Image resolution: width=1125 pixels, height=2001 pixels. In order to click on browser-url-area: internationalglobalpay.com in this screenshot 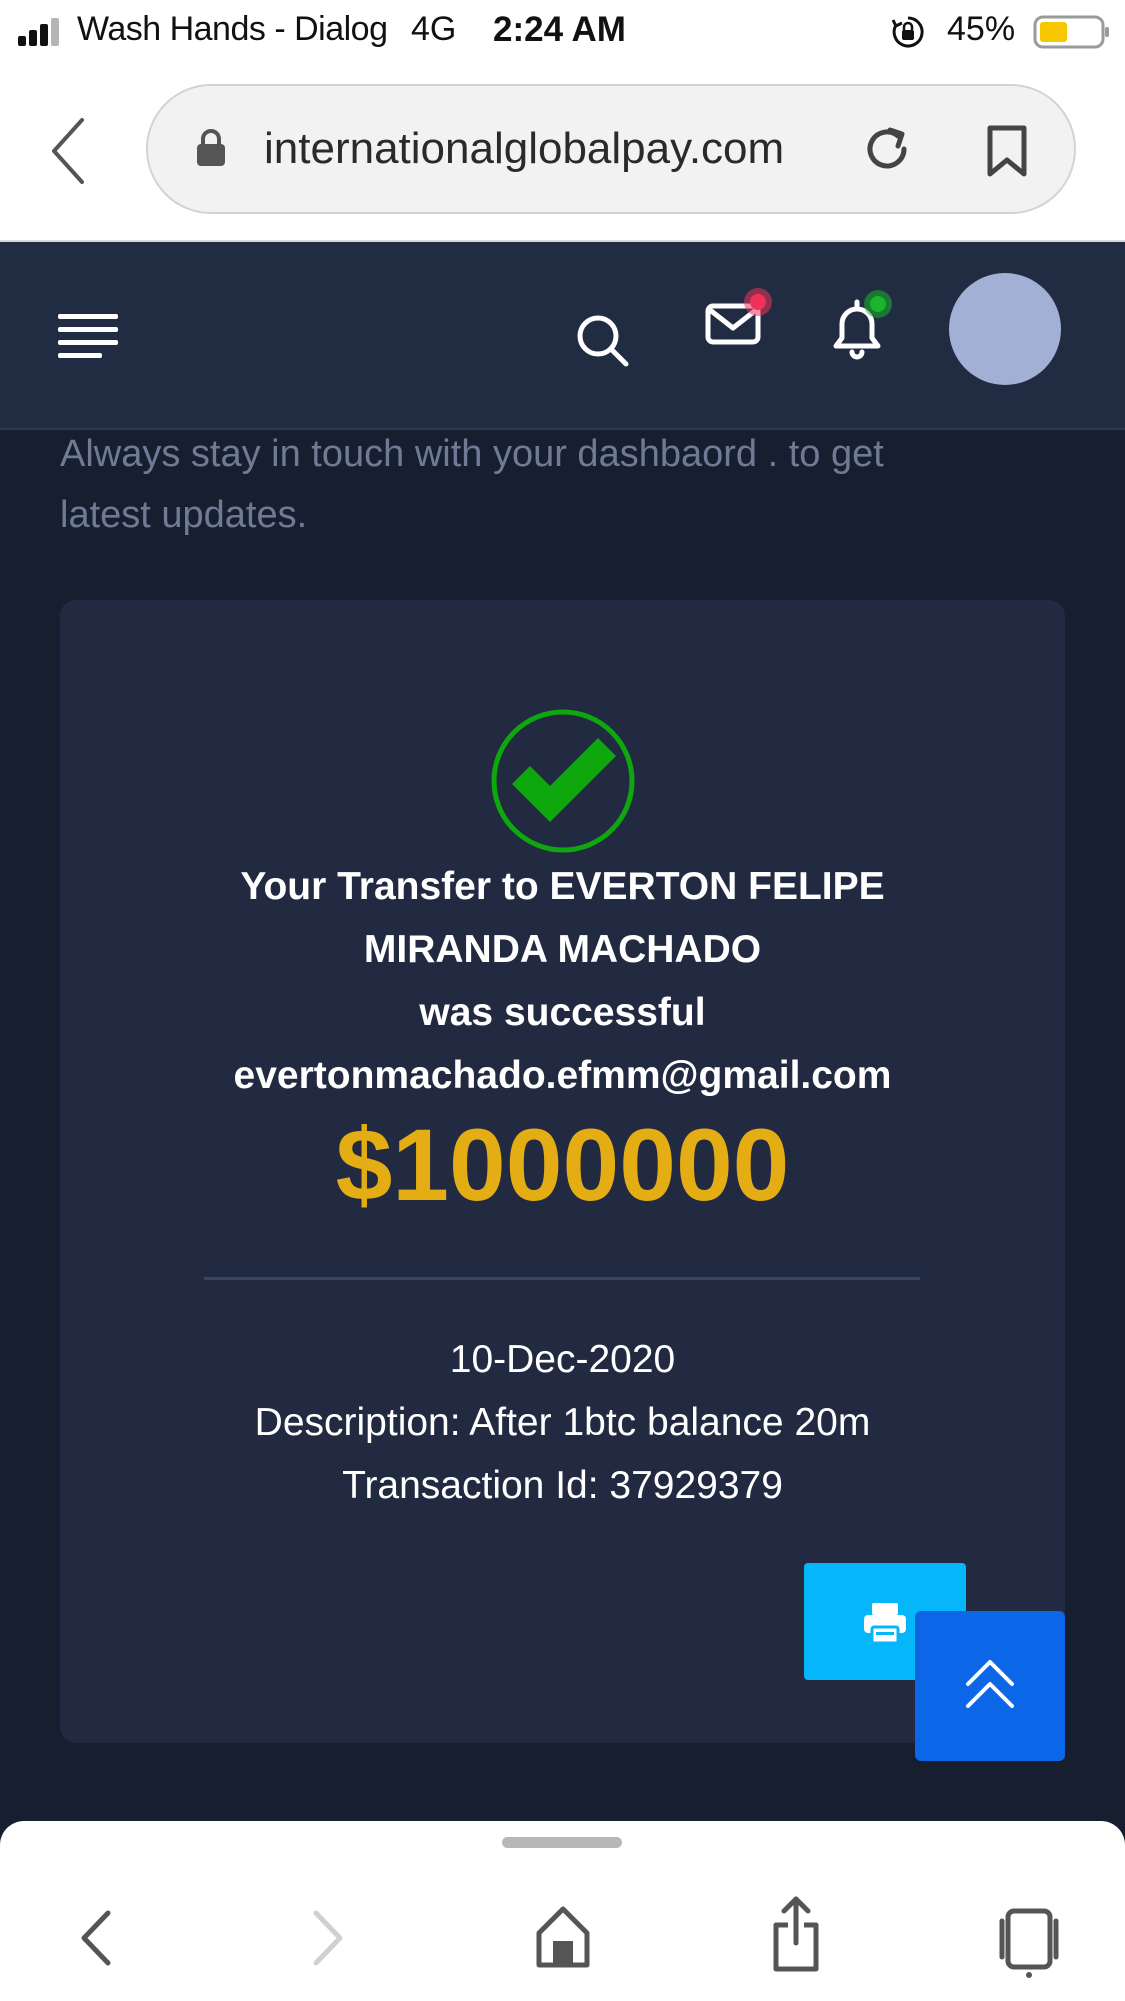, I will do `click(562, 152)`.